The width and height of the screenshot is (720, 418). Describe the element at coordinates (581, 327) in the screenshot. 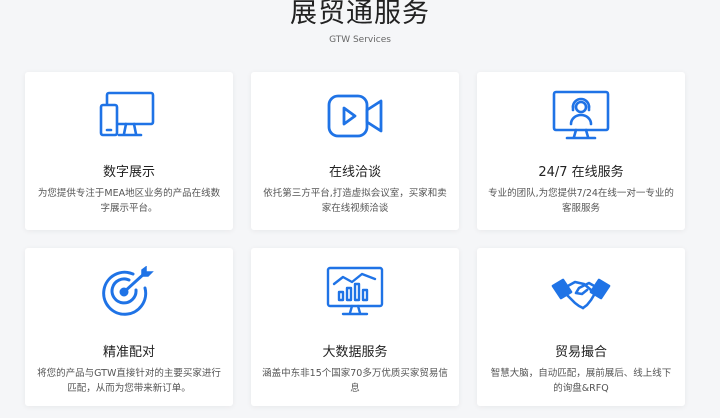

I see `service-card-trade-matching: 贸易撮合 智慧大脑，自动匹配，展前展后、线上线下的询盘&RFQ` at that location.